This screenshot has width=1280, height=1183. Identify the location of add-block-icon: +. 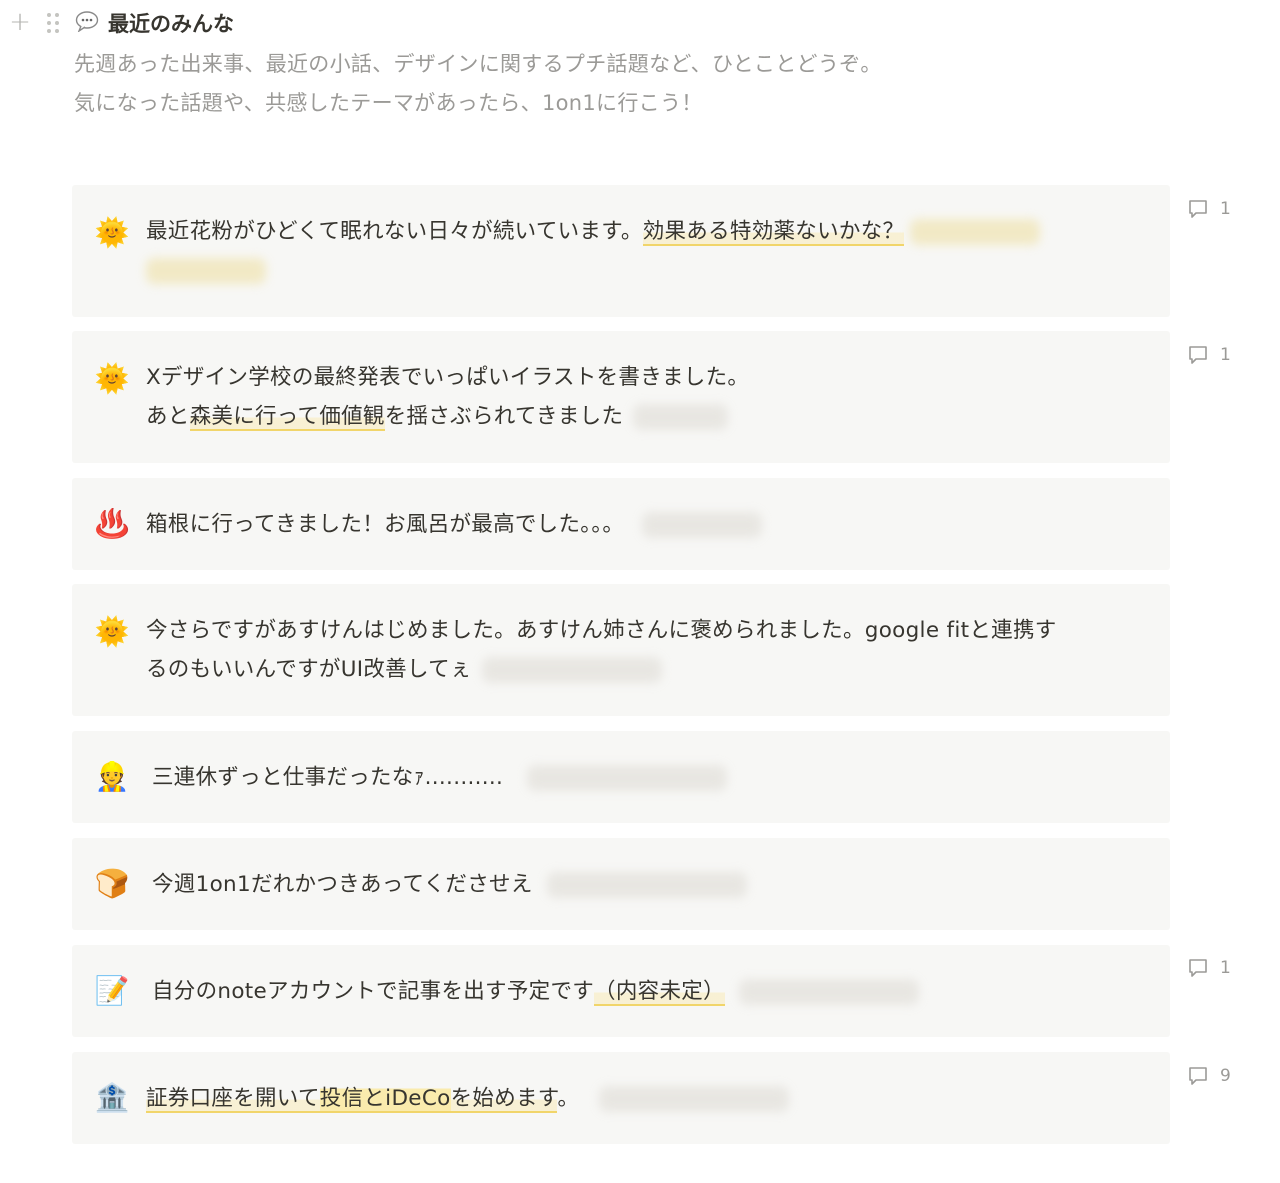
(20, 22).